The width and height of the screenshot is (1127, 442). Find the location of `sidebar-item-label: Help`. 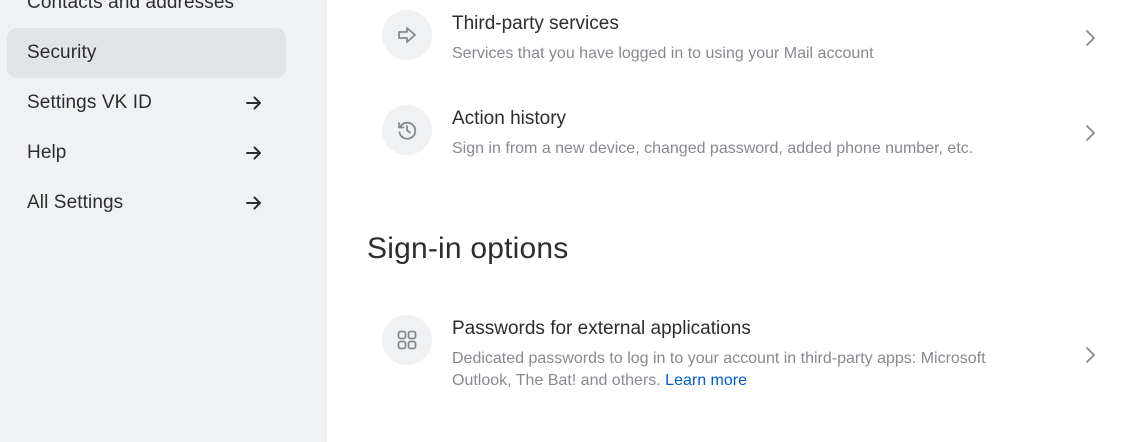

sidebar-item-label: Help is located at coordinates (47, 152).